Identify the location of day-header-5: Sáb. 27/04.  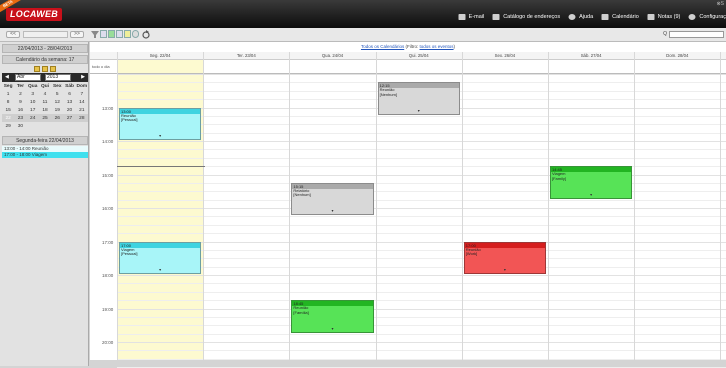
(591, 56).